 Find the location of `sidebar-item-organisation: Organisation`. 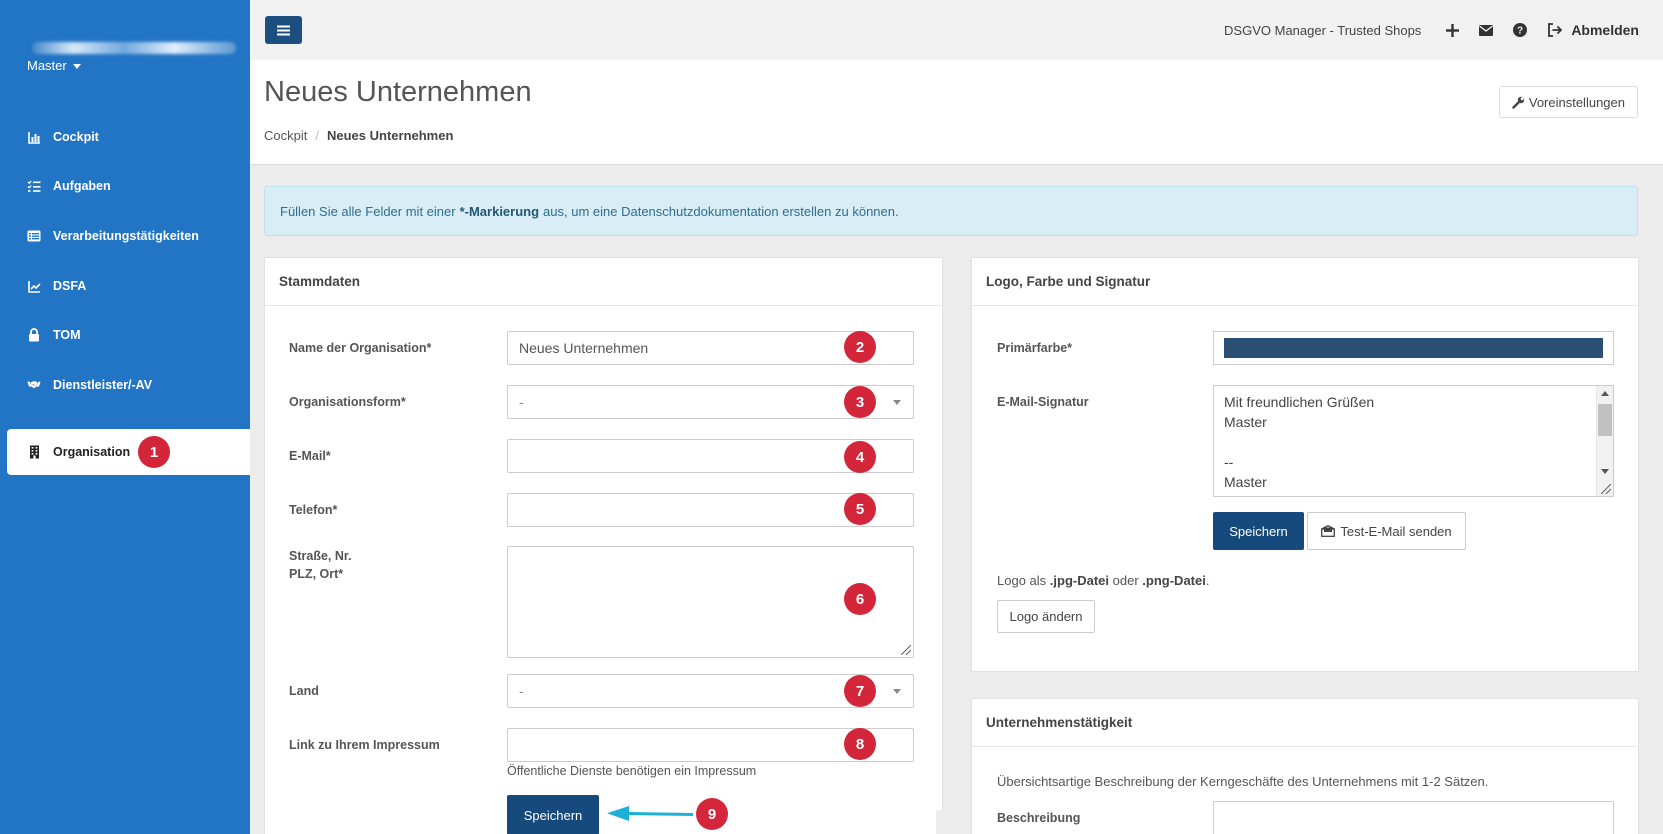

sidebar-item-organisation: Organisation is located at coordinates (128, 452).